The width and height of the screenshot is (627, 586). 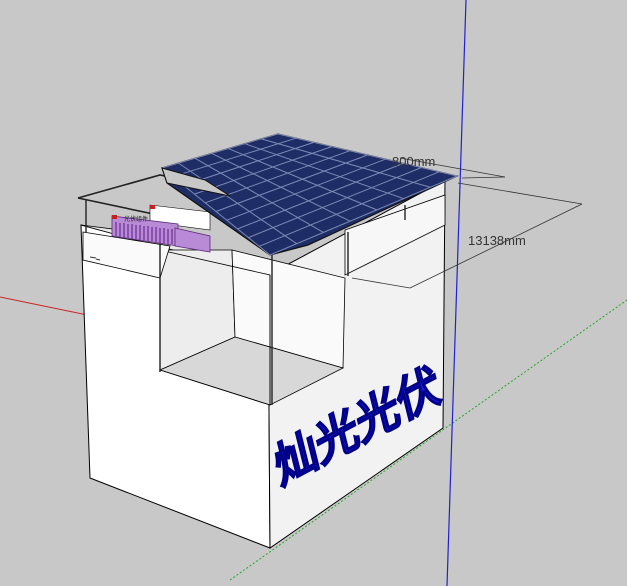 I want to click on dim-width-label: 13138mm, so click(x=497, y=240).